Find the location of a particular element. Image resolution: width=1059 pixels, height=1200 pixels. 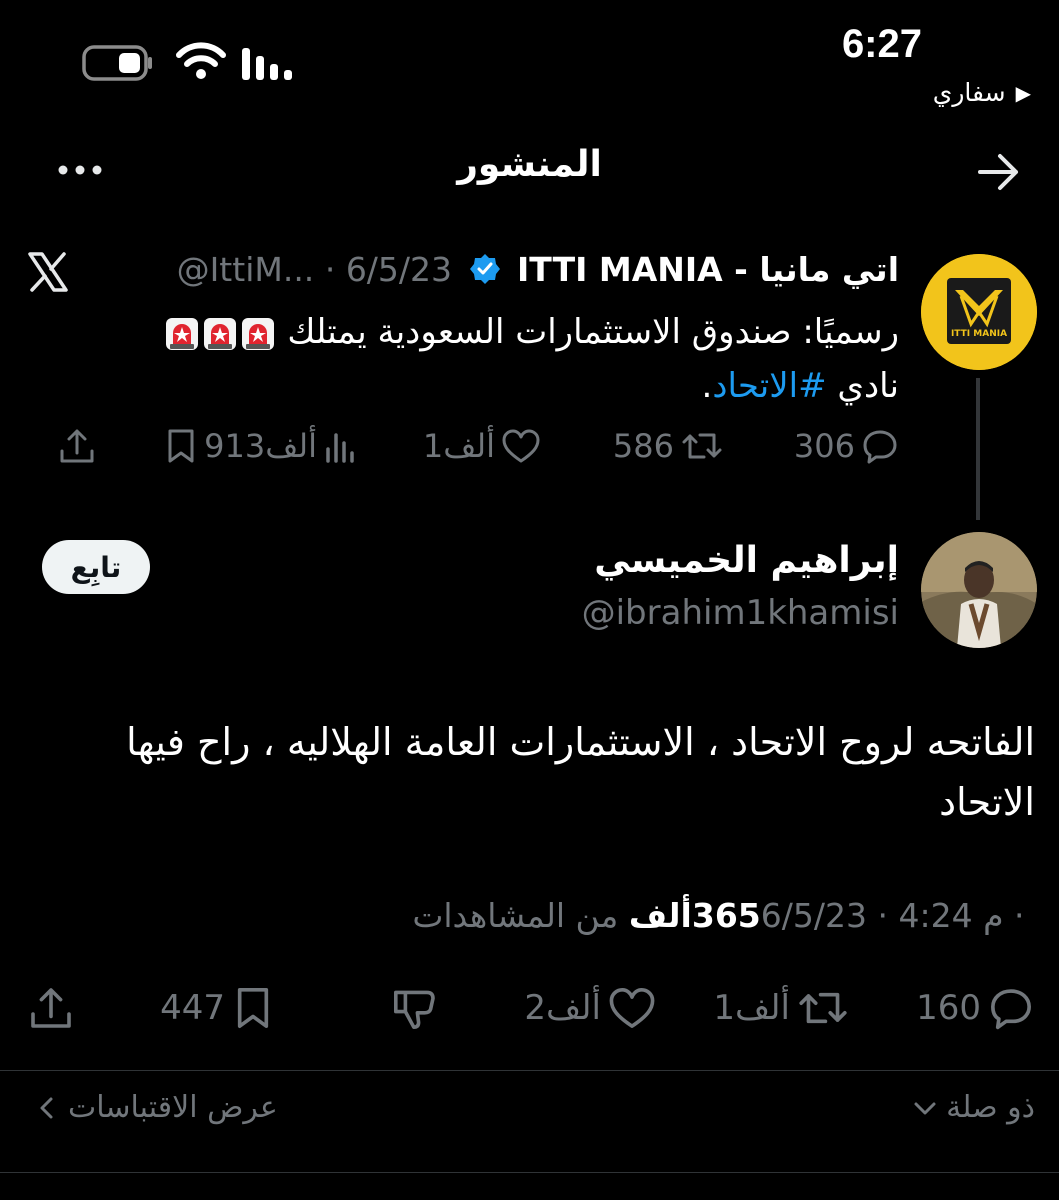

arrow-right-icon is located at coordinates (998, 172).